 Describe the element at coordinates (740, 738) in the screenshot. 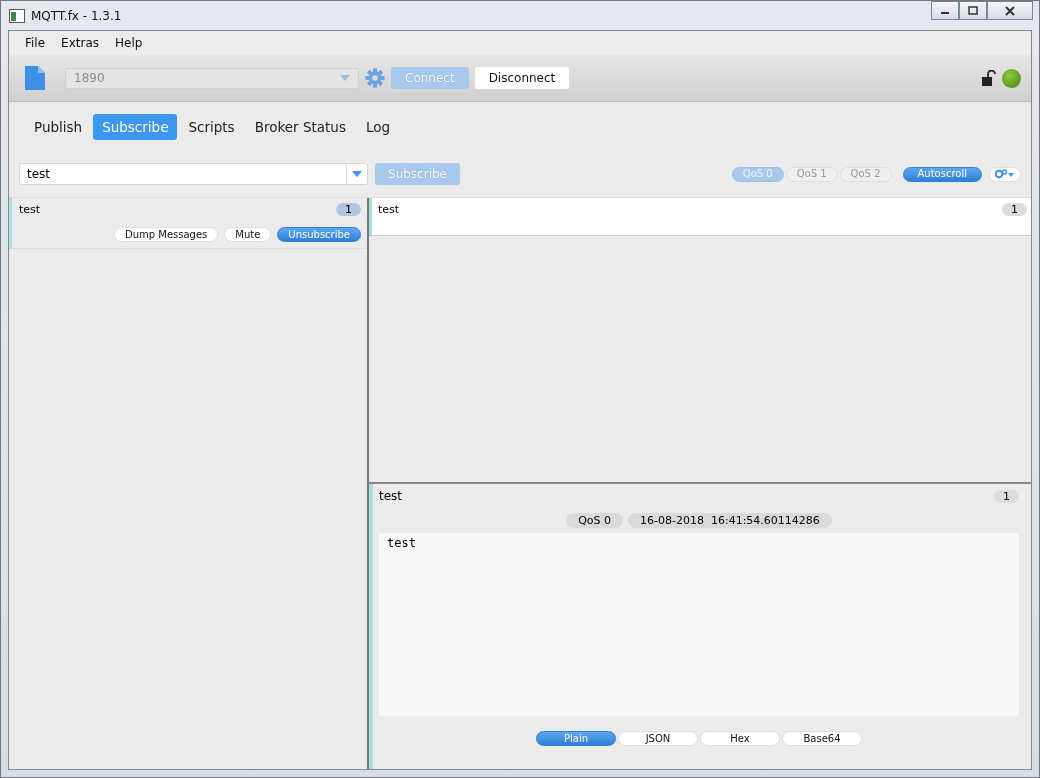

I see `format-toggle: Hex` at that location.